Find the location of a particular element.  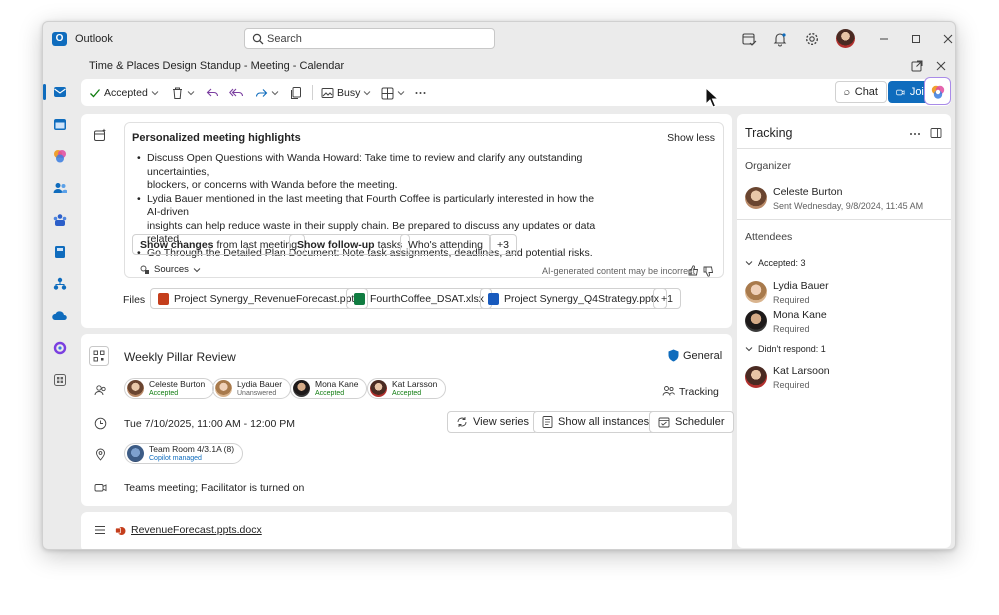

pop-out-icon is located at coordinates (917, 66).